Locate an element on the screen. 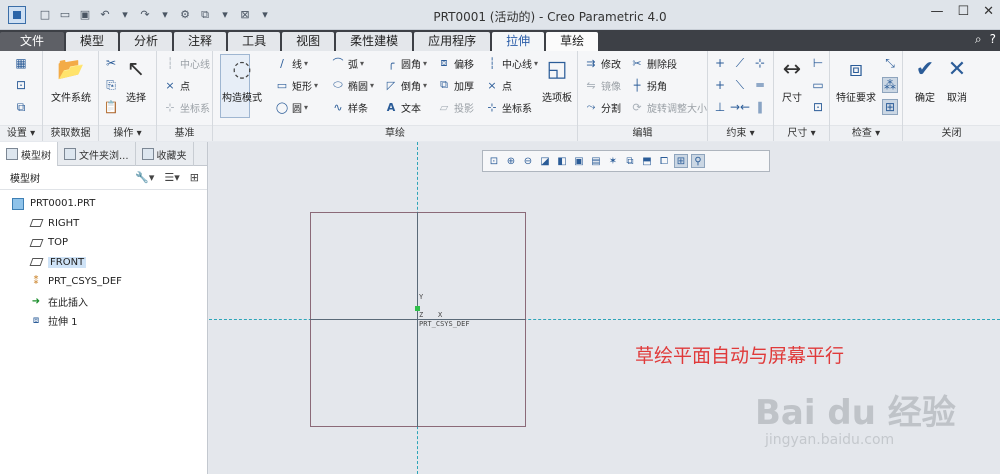  offset-button: ⧈ 偏移 is located at coordinates (456, 63).